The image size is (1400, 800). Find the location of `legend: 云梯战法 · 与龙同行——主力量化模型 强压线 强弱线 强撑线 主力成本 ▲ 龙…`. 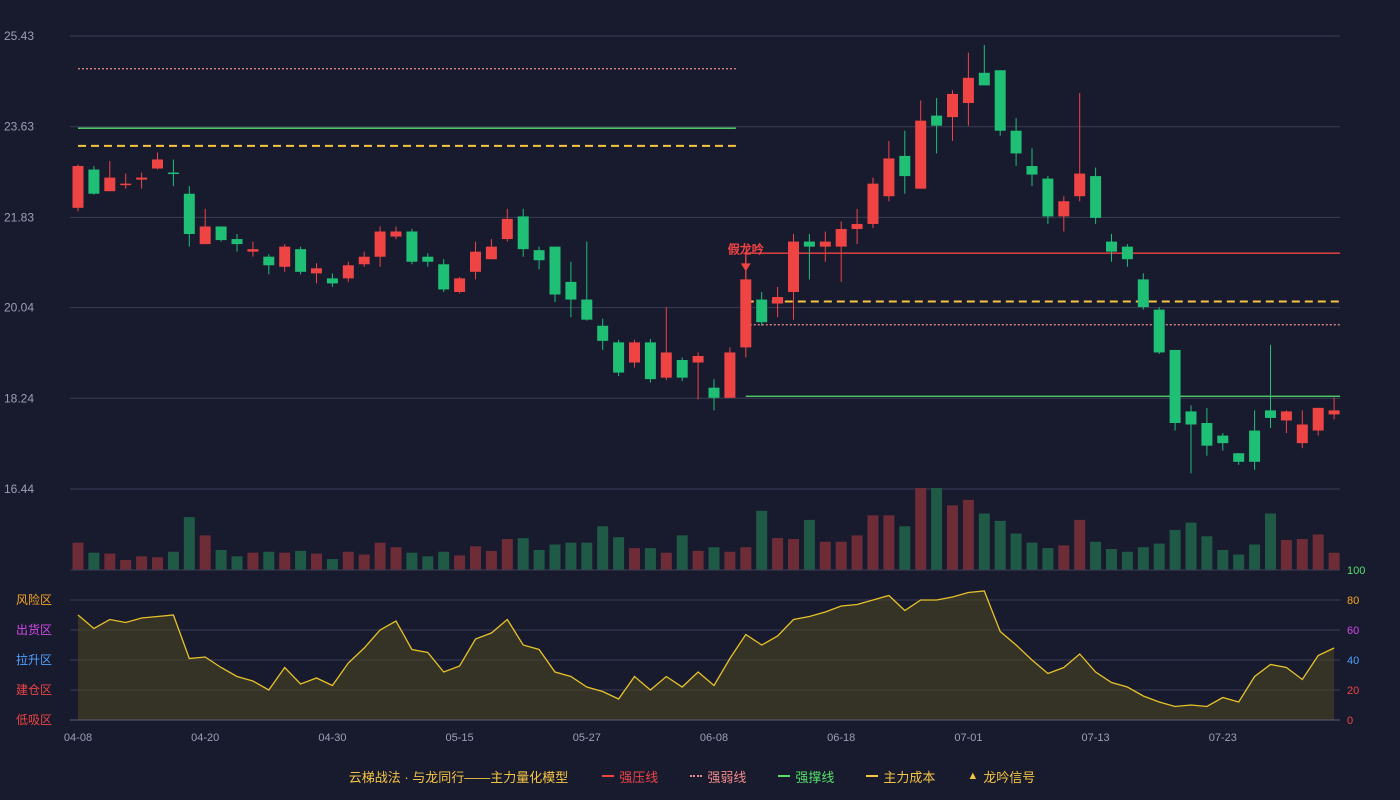

legend: 云梯战法 · 与龙同行——主力量化模型 强压线 强弱线 强撑线 主力成本 ▲ 龙… is located at coordinates (700, 776).